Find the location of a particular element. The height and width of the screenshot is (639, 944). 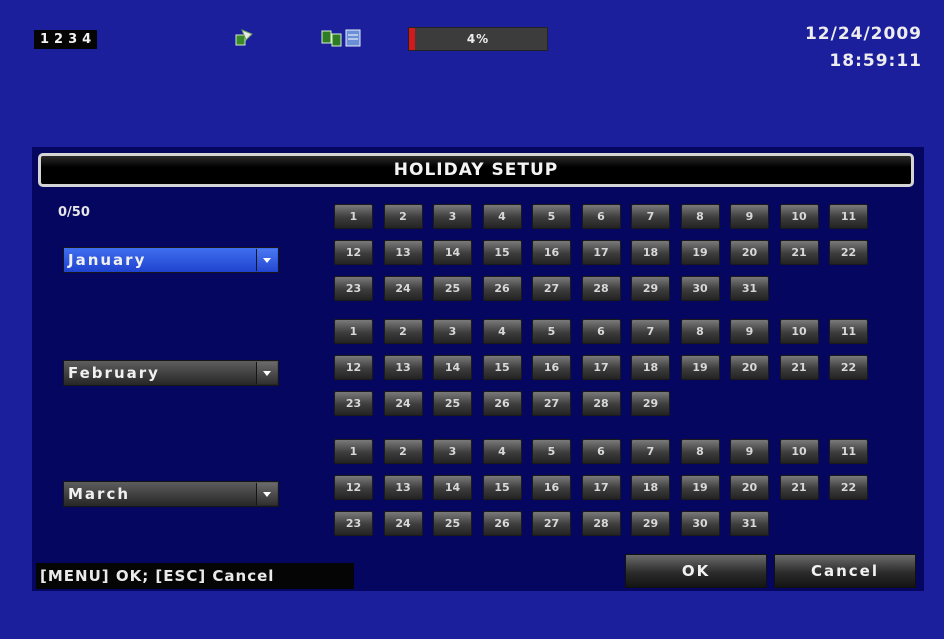

month-select-2: February is located at coordinates (171, 373).